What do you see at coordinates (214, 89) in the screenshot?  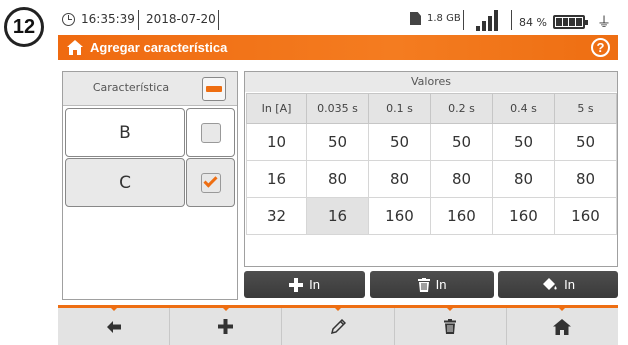 I see `deselect-all-button` at bounding box center [214, 89].